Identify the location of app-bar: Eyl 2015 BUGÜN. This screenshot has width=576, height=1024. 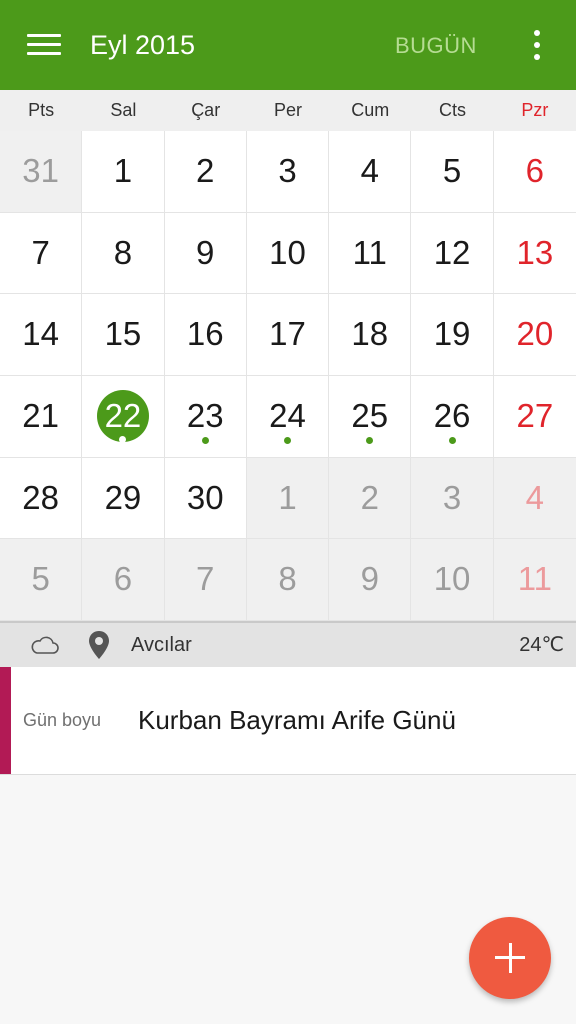
(288, 45).